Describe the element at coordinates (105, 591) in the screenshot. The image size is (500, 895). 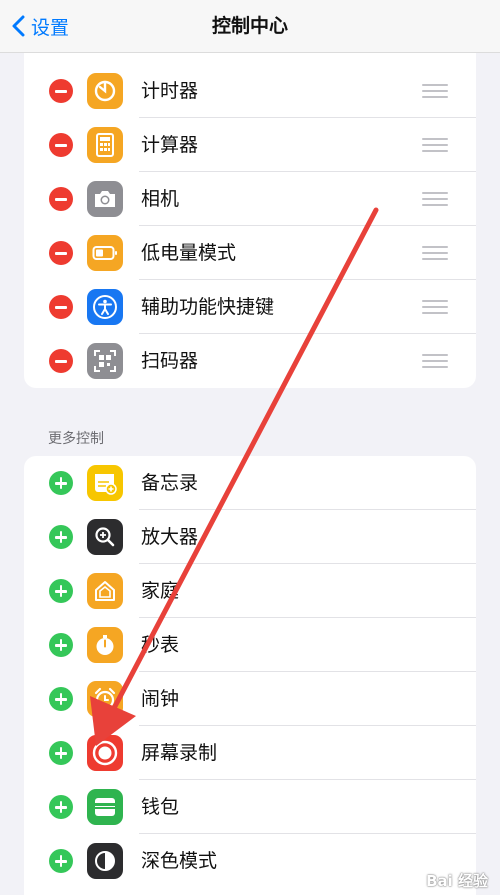
I see `home-icon` at that location.